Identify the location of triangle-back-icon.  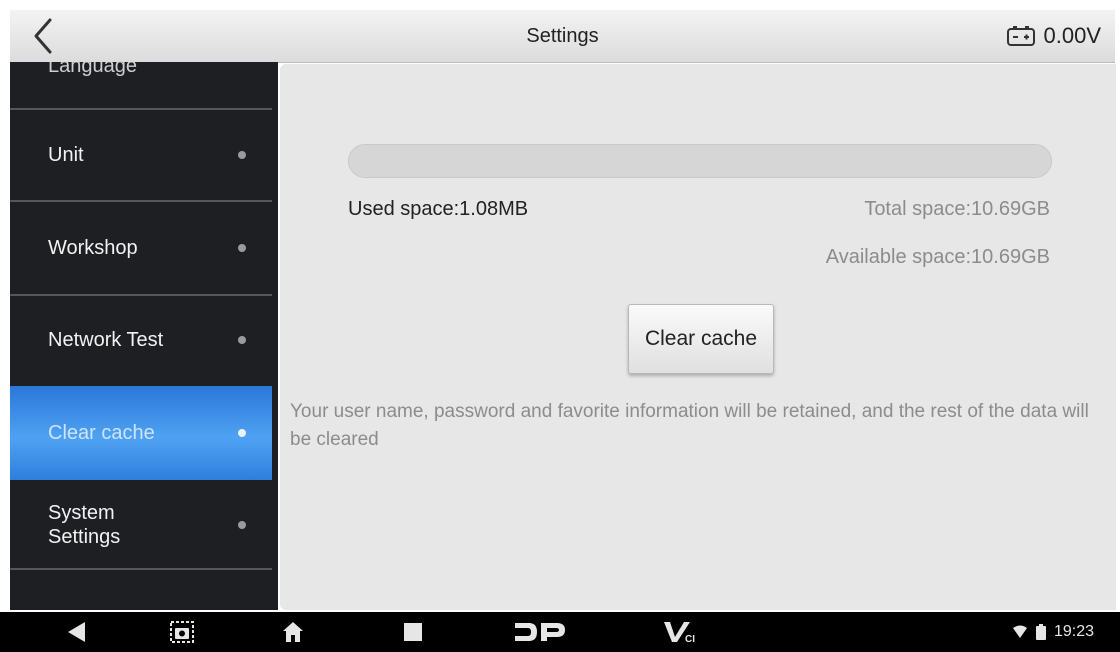
(76, 632).